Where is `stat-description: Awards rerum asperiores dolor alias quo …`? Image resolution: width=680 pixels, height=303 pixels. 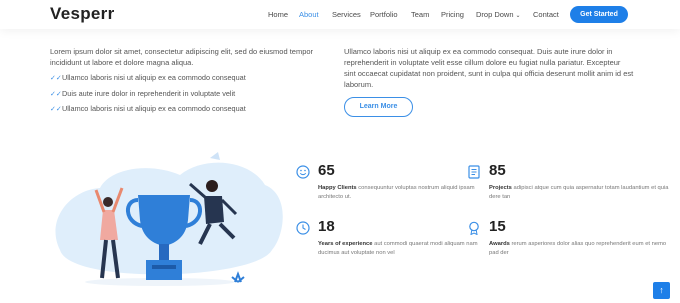
stat-description: Awards rerum asperiores dolor alias quo … is located at coordinates (579, 249).